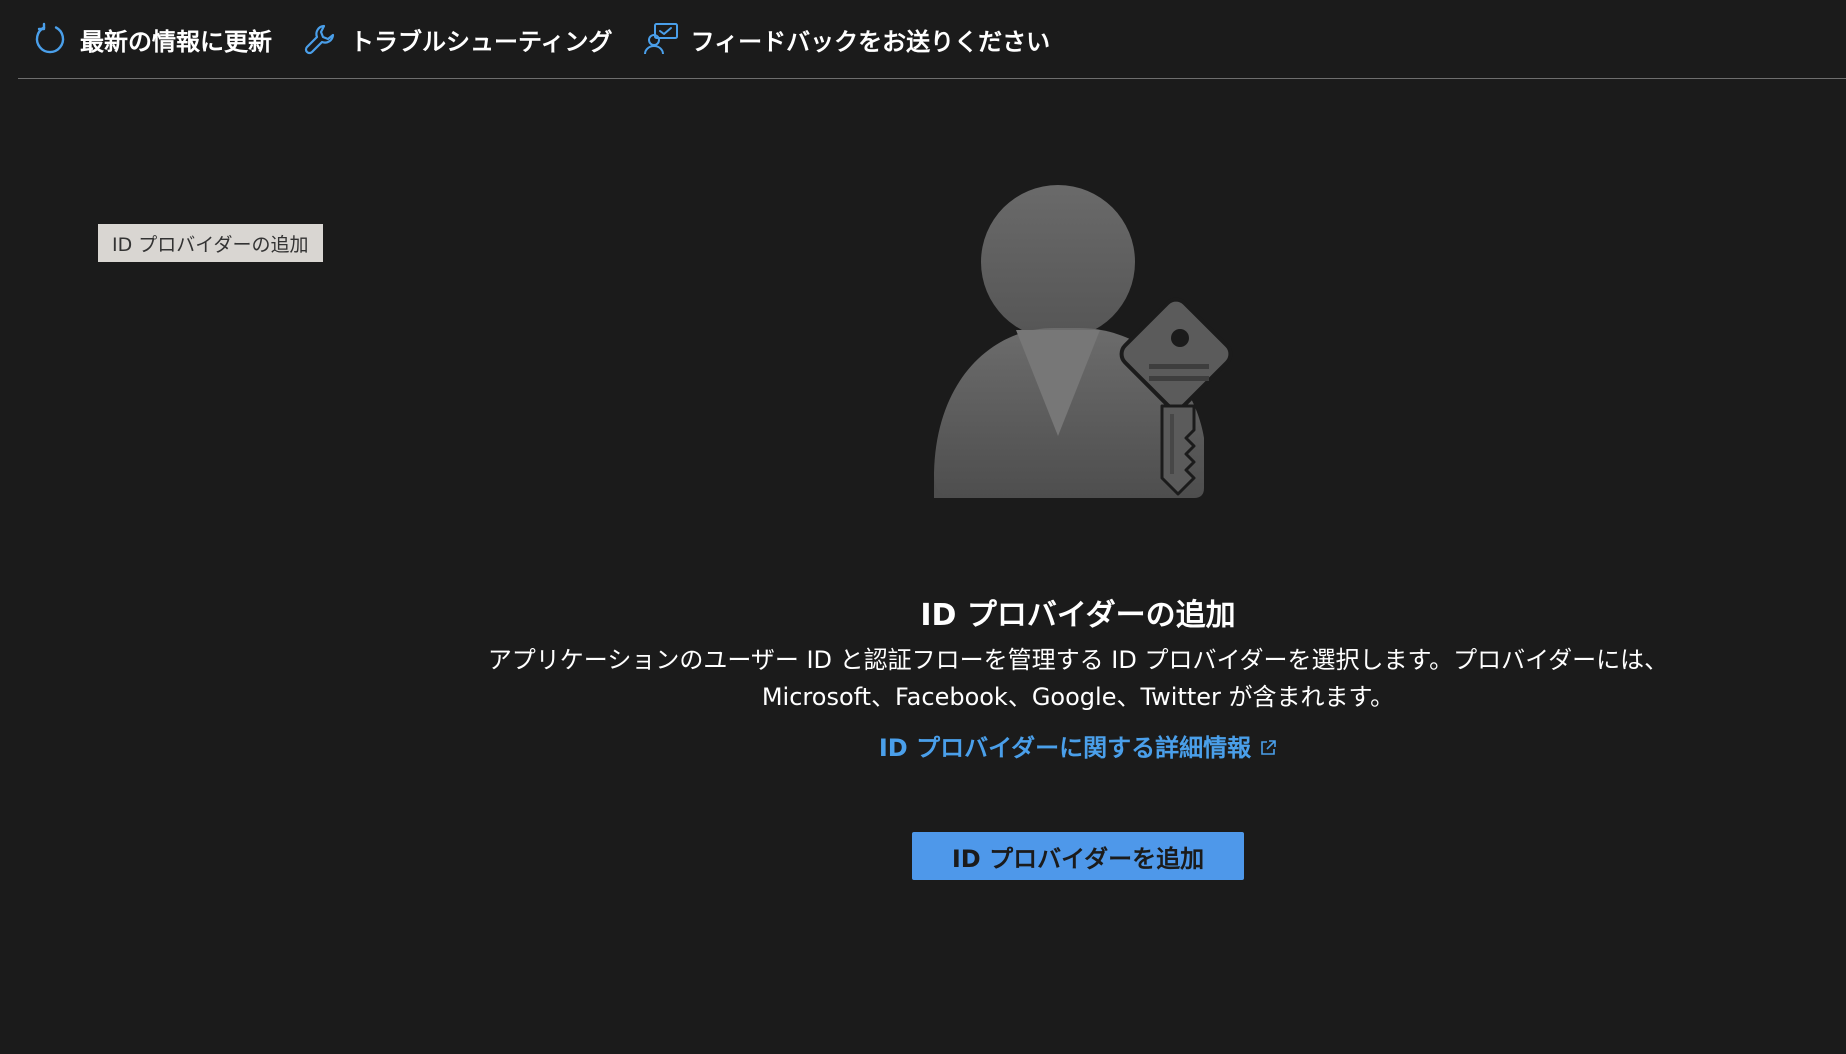 The height and width of the screenshot is (1054, 1846). Describe the element at coordinates (1079, 338) in the screenshot. I see `user-key-illustration-icon` at that location.